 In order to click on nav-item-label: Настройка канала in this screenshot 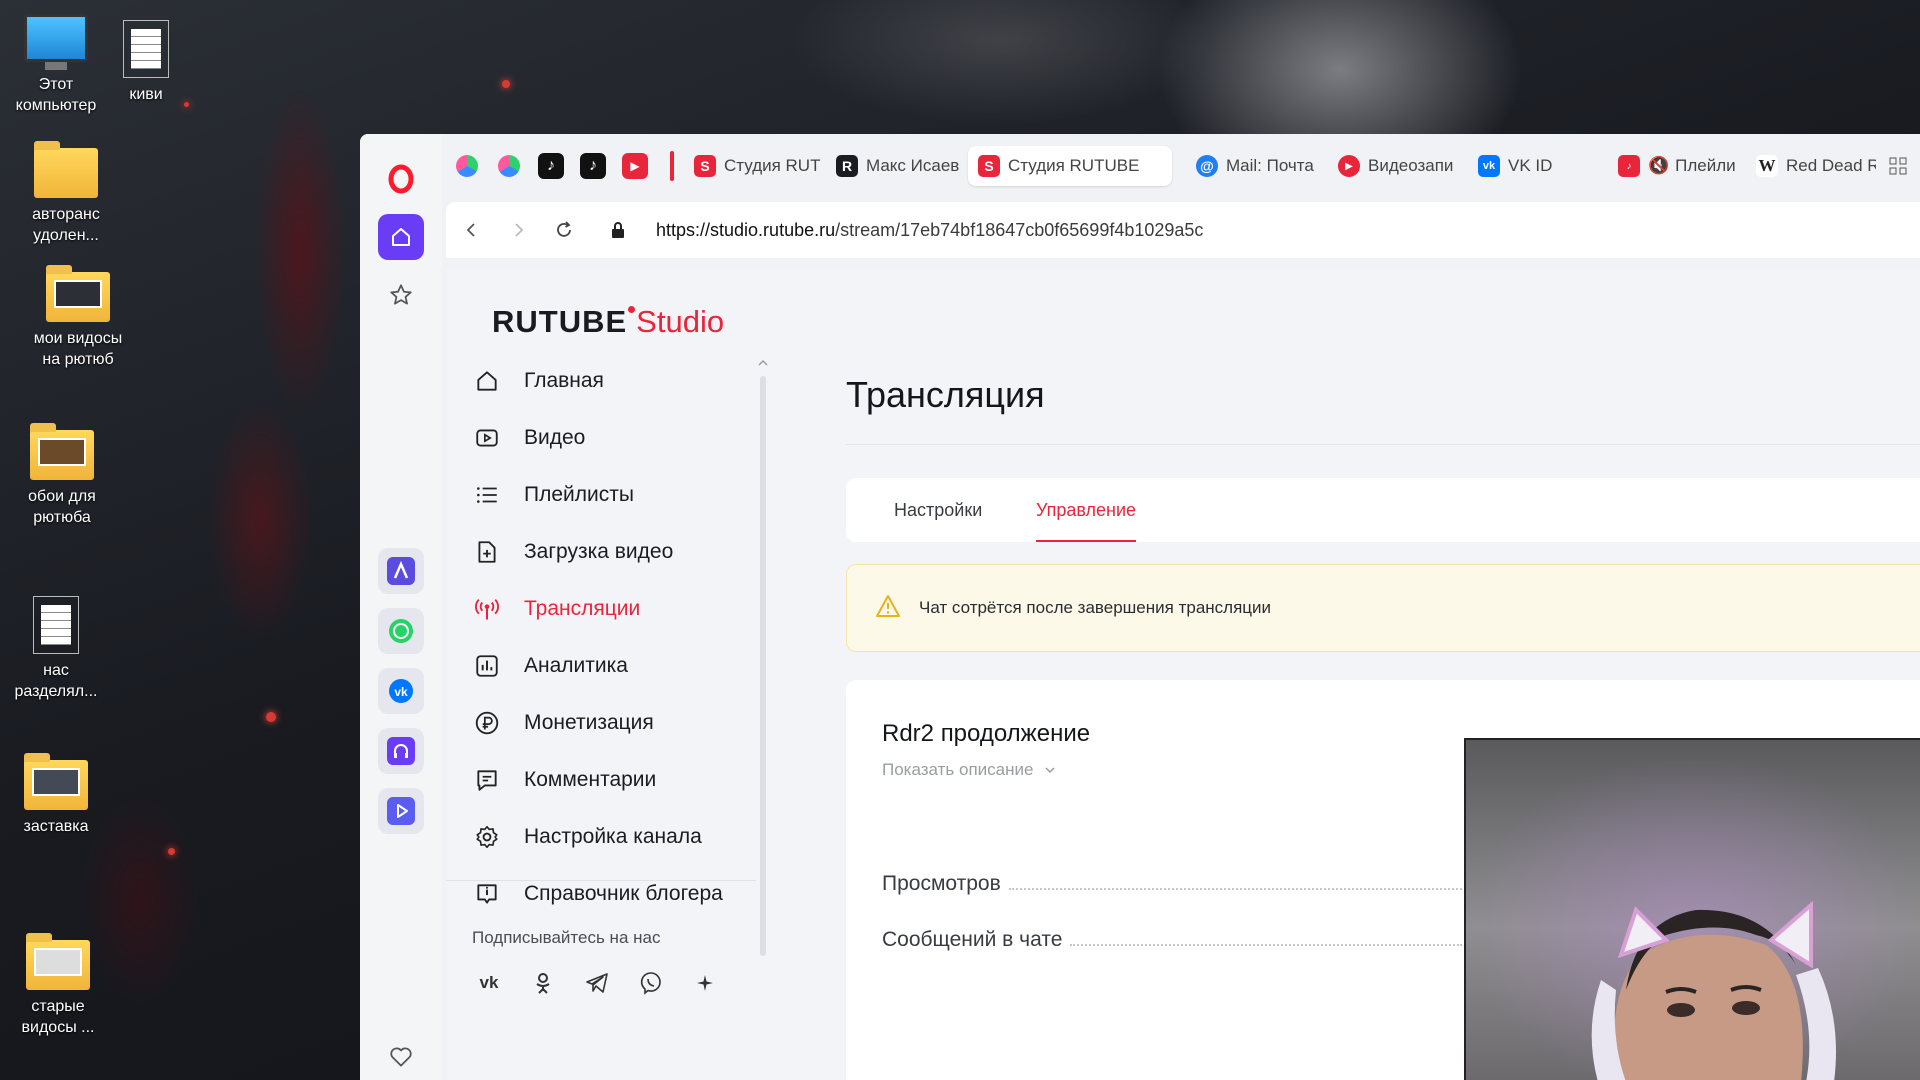, I will do `click(613, 836)`.